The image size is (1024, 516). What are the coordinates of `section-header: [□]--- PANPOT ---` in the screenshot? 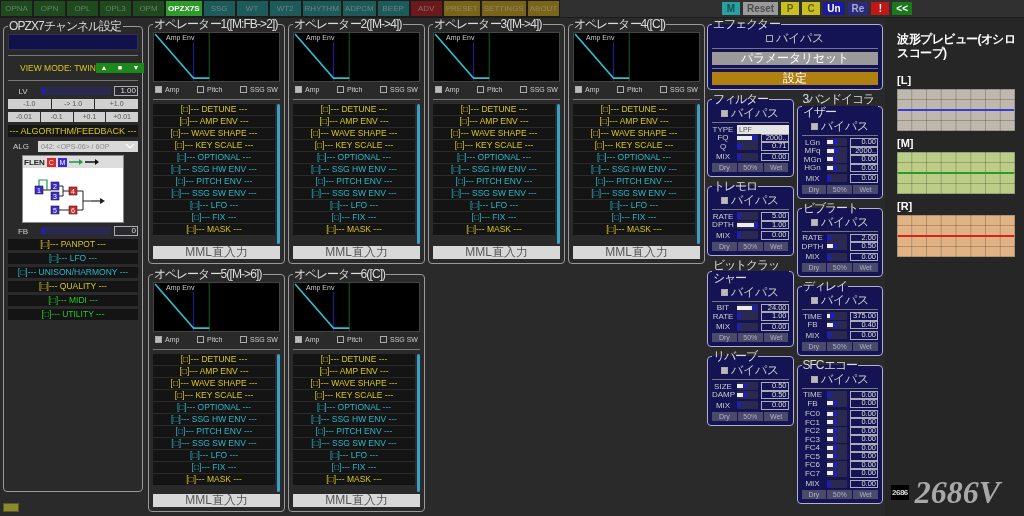 It's located at (73, 244).